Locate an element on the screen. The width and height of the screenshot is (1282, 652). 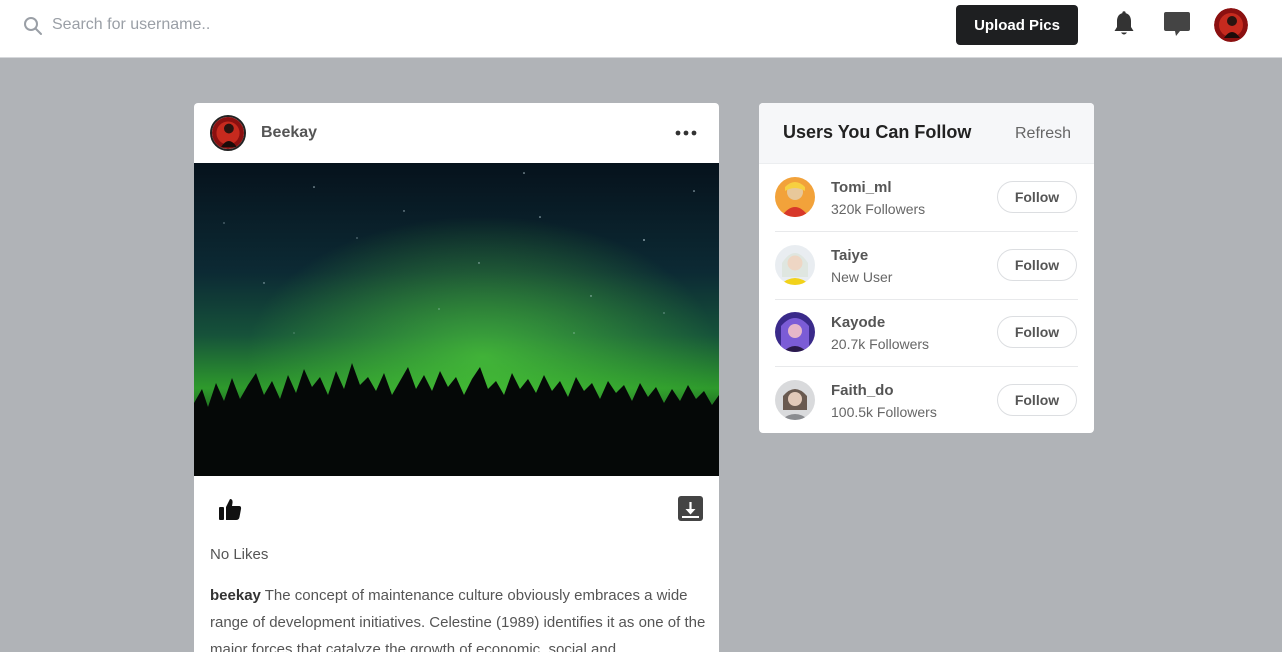
bell-icon is located at coordinates (1124, 24).